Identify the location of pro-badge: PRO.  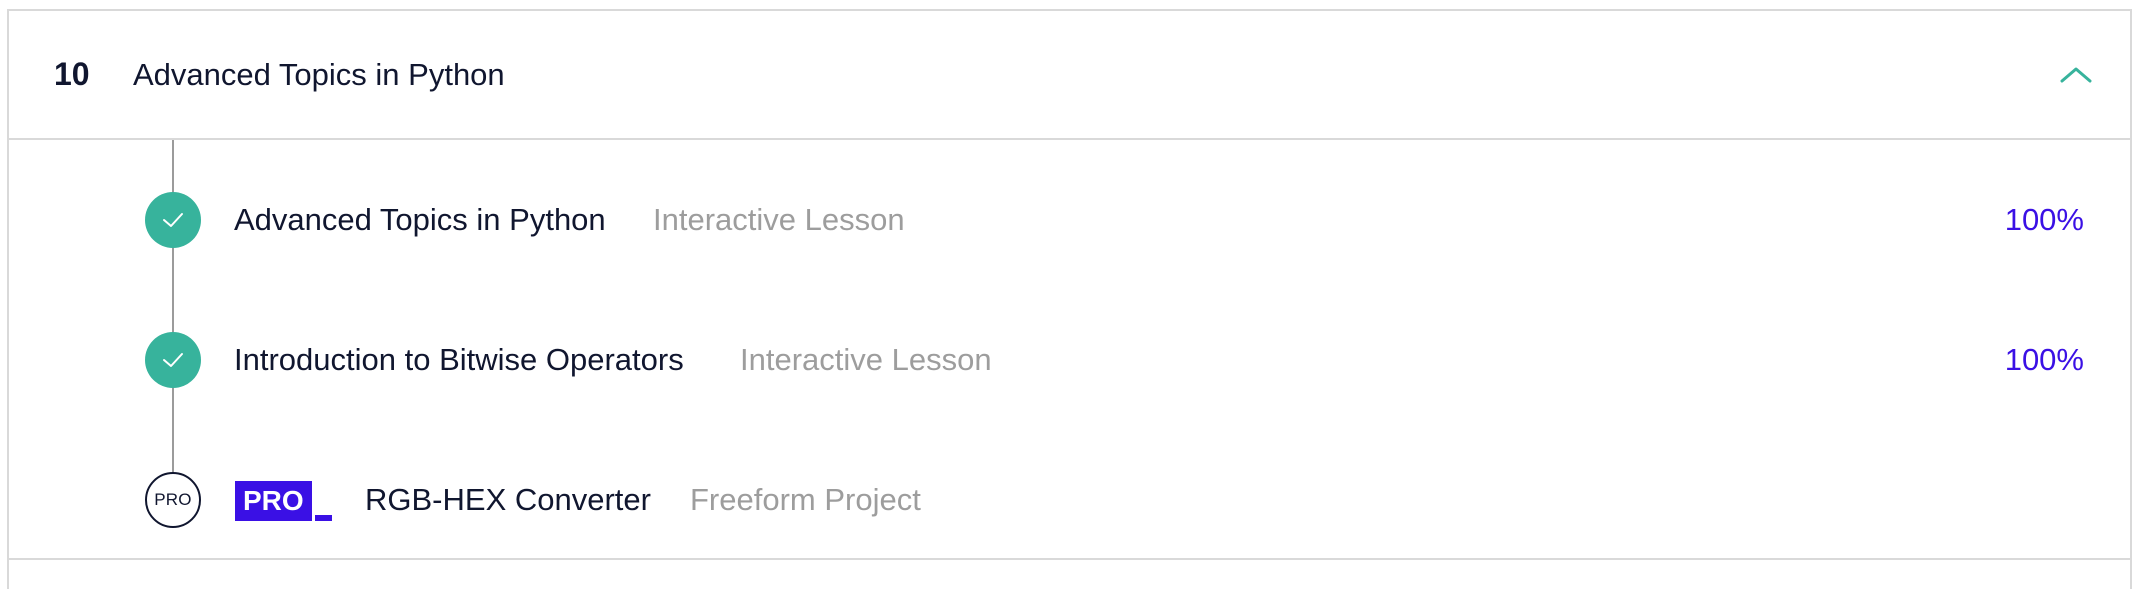
(273, 501).